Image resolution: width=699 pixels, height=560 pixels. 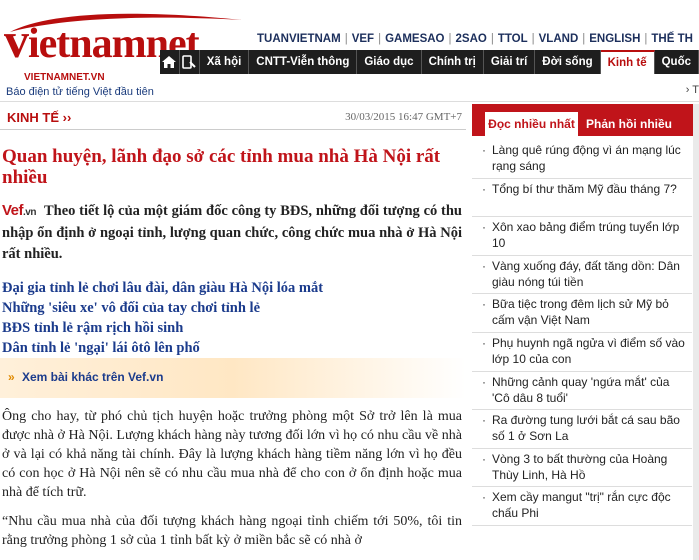 What do you see at coordinates (585, 235) in the screenshot?
I see `list-item-title: Xôn xao bảng điểm trúng tuyển lớp 10` at bounding box center [585, 235].